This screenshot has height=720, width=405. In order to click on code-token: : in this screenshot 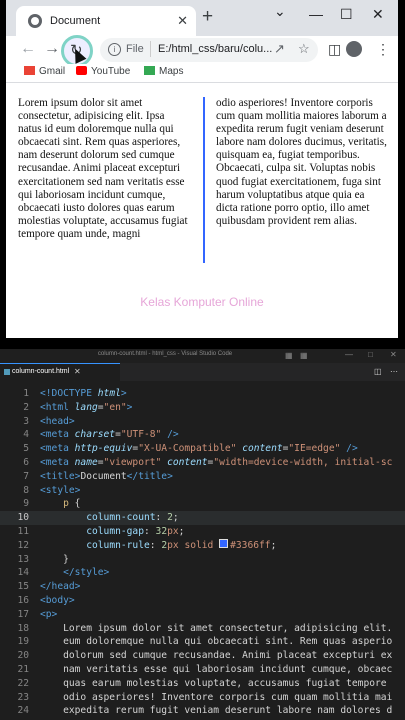, I will do `click(155, 545)`.